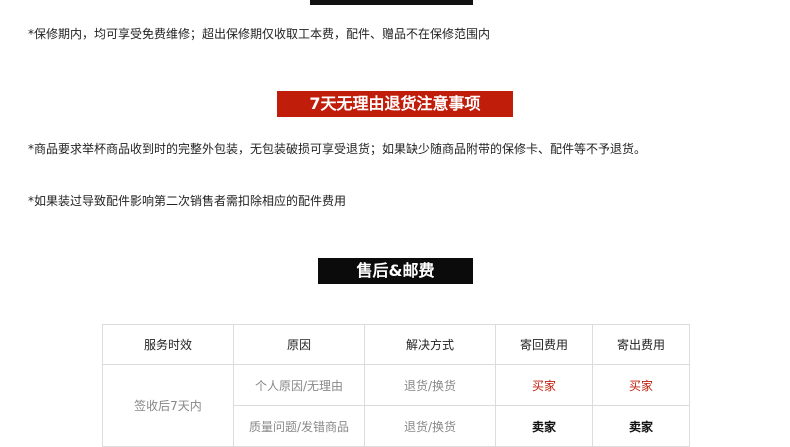 Image resolution: width=790 pixels, height=447 pixels. Describe the element at coordinates (395, 271) in the screenshot. I see `aftersale-shipping-heading: 售后&邮费` at that location.